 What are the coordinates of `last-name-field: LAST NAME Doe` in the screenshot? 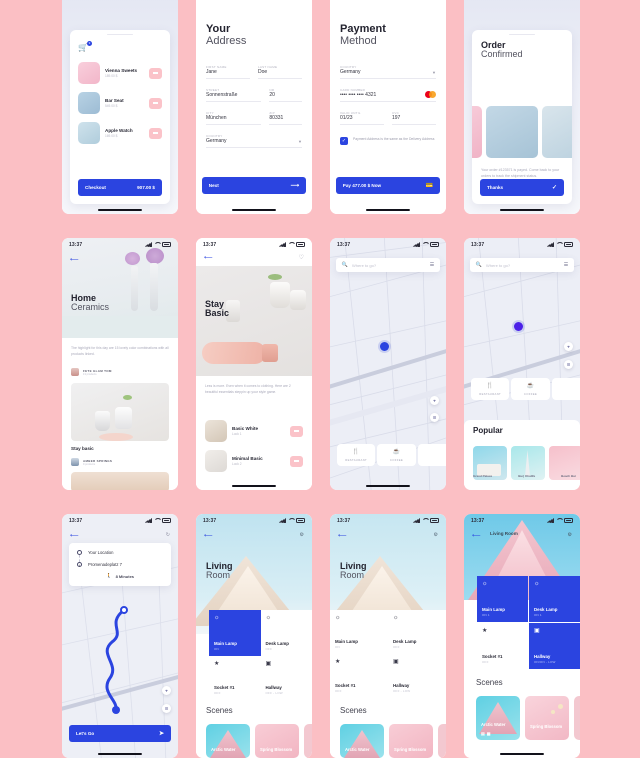 It's located at (280, 72).